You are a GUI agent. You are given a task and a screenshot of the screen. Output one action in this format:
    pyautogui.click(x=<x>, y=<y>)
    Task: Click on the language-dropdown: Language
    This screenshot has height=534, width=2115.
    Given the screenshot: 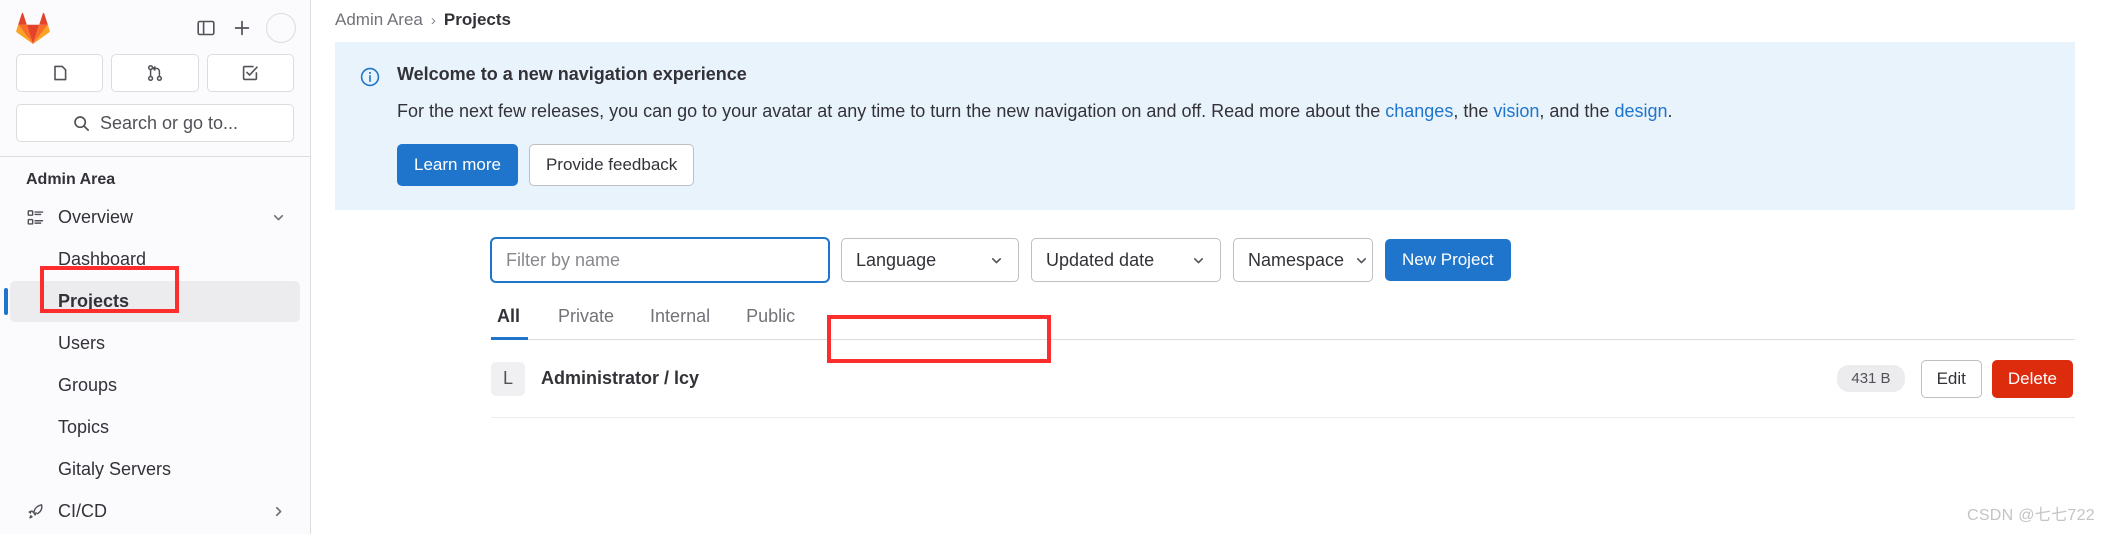 What is the action you would take?
    pyautogui.click(x=930, y=260)
    